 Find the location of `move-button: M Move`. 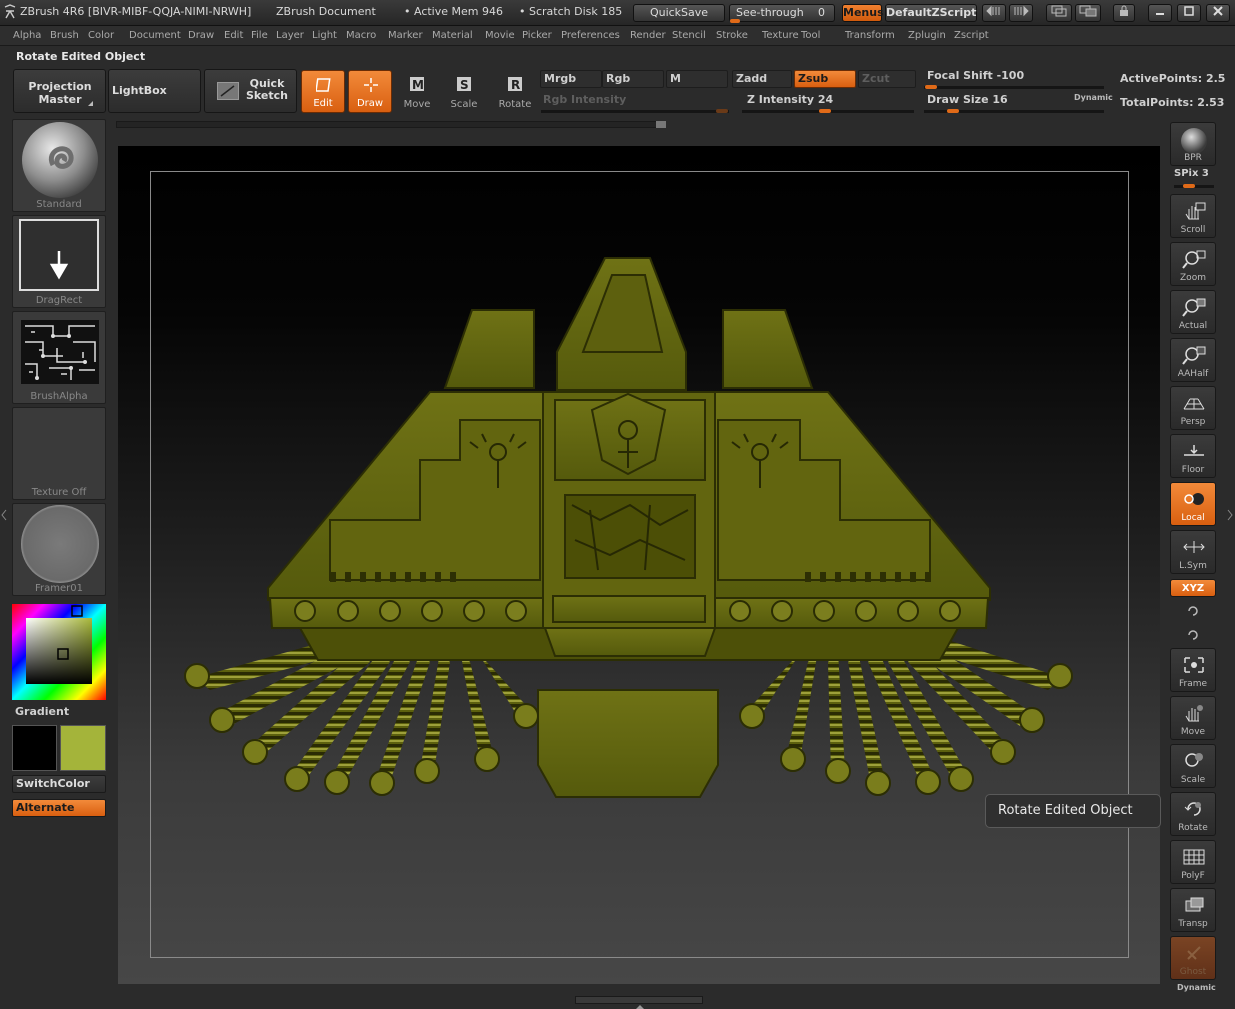

move-button: M Move is located at coordinates (417, 91).